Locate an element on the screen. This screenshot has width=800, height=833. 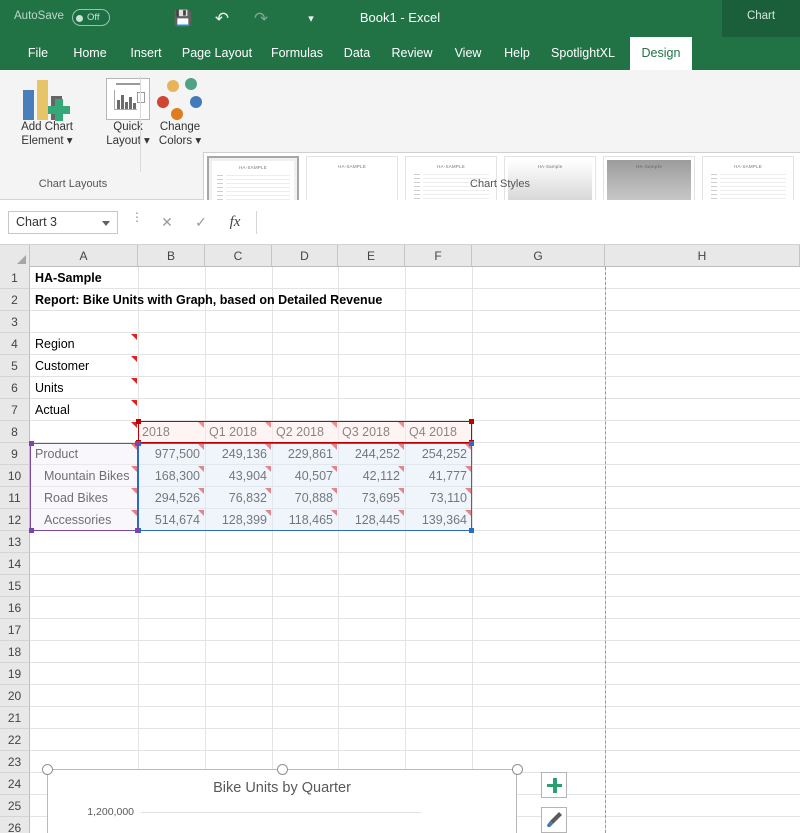
change-colors-label-line2: Colors ▾ is located at coordinates (180, 141).